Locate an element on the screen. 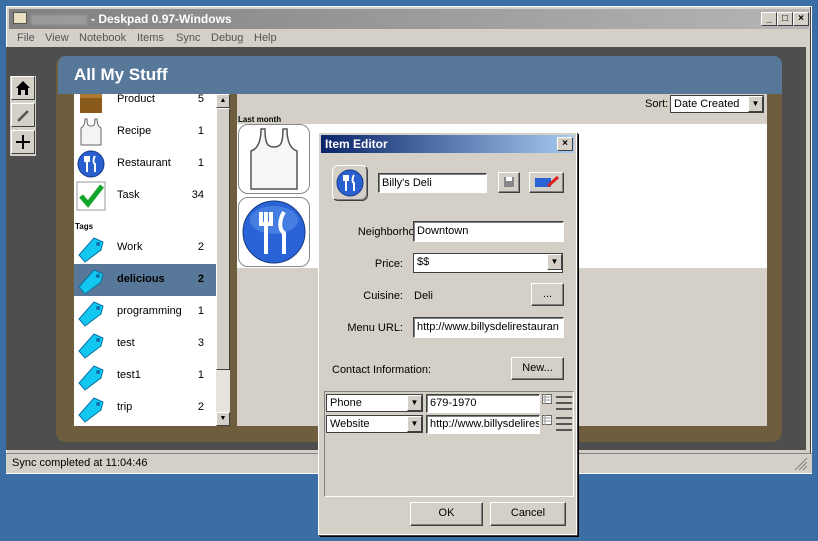  item-name-input: Billy's Deli is located at coordinates (432, 183).